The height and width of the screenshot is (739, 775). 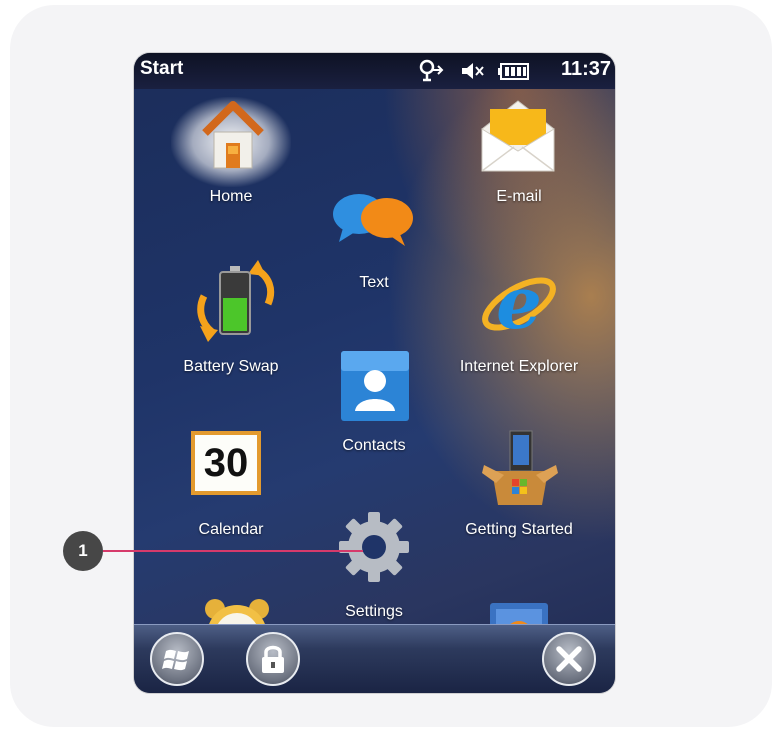 I want to click on battery-swap-icon, so click(x=236, y=303).